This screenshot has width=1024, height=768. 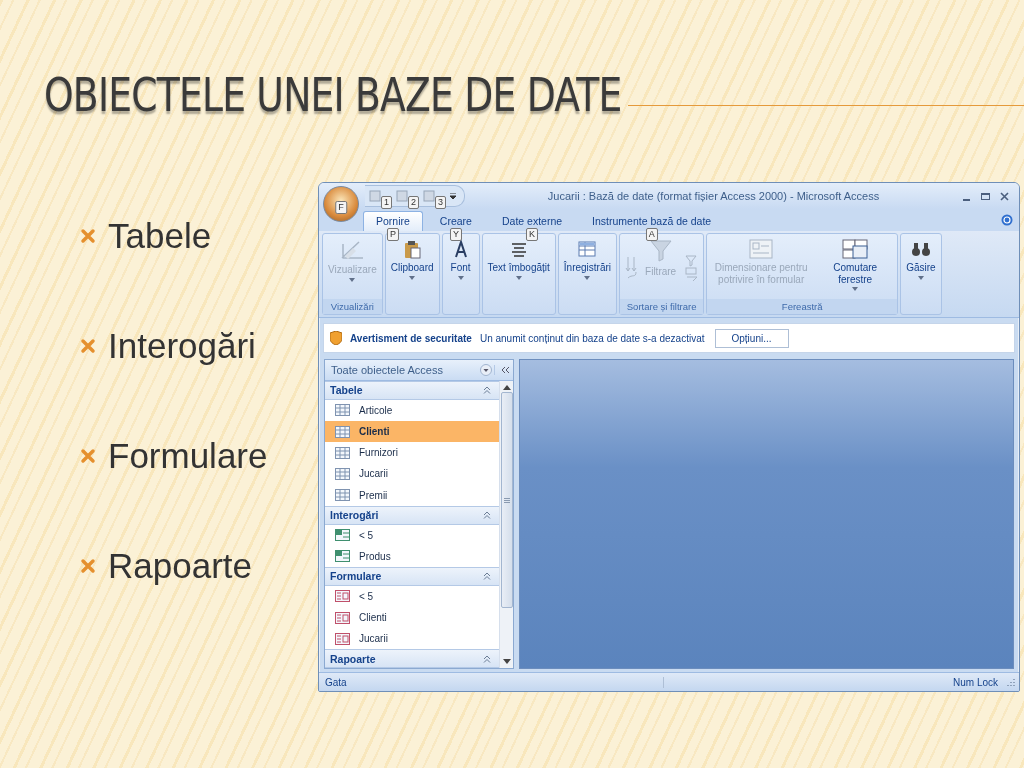 I want to click on group-header: Interogări, so click(x=412, y=515).